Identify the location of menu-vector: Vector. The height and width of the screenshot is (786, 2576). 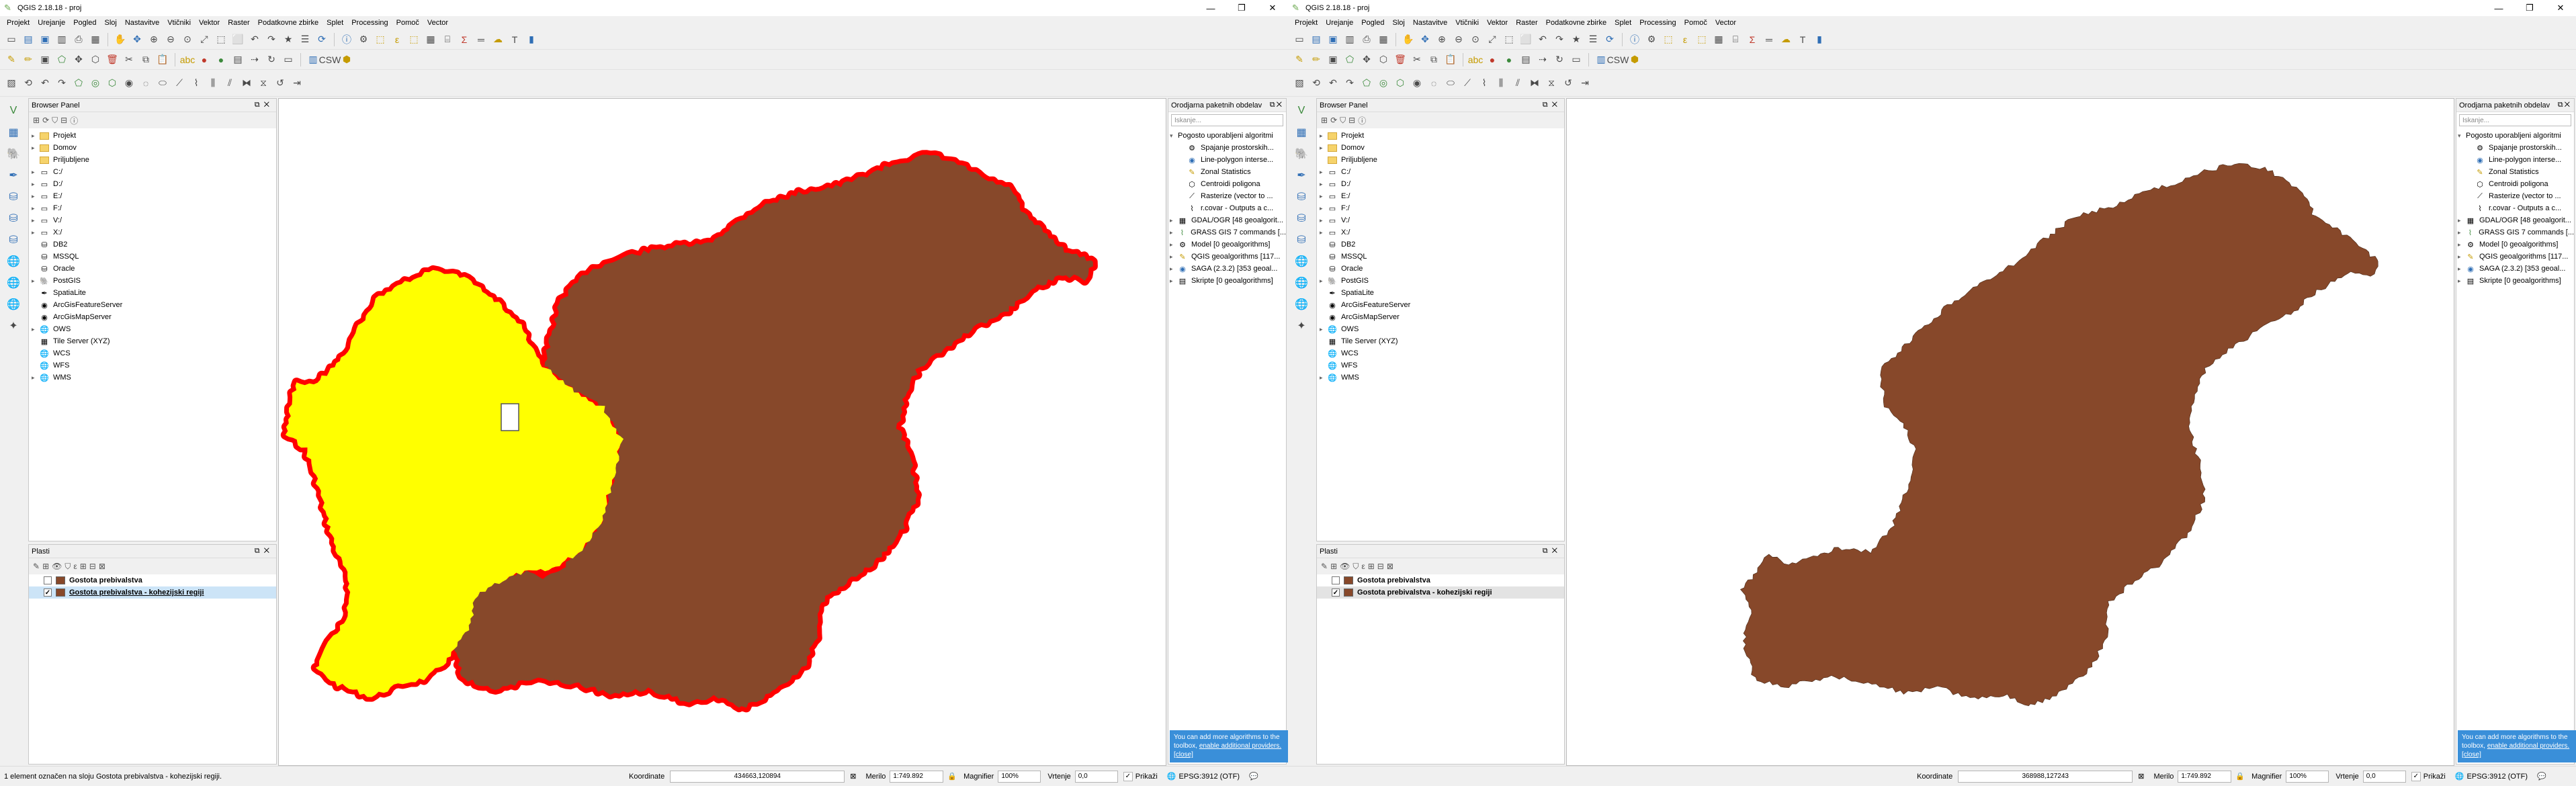
(1725, 23).